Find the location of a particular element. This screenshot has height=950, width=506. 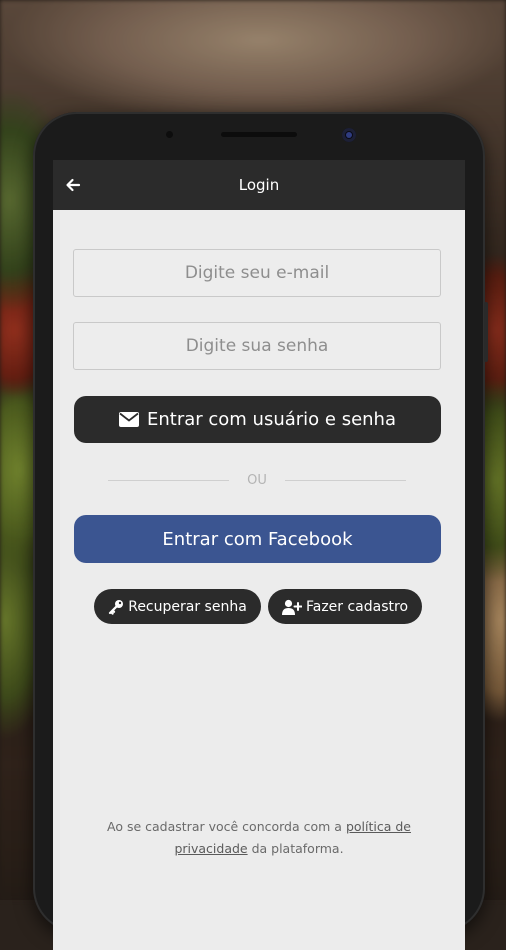

or-divider: OU is located at coordinates (257, 480).